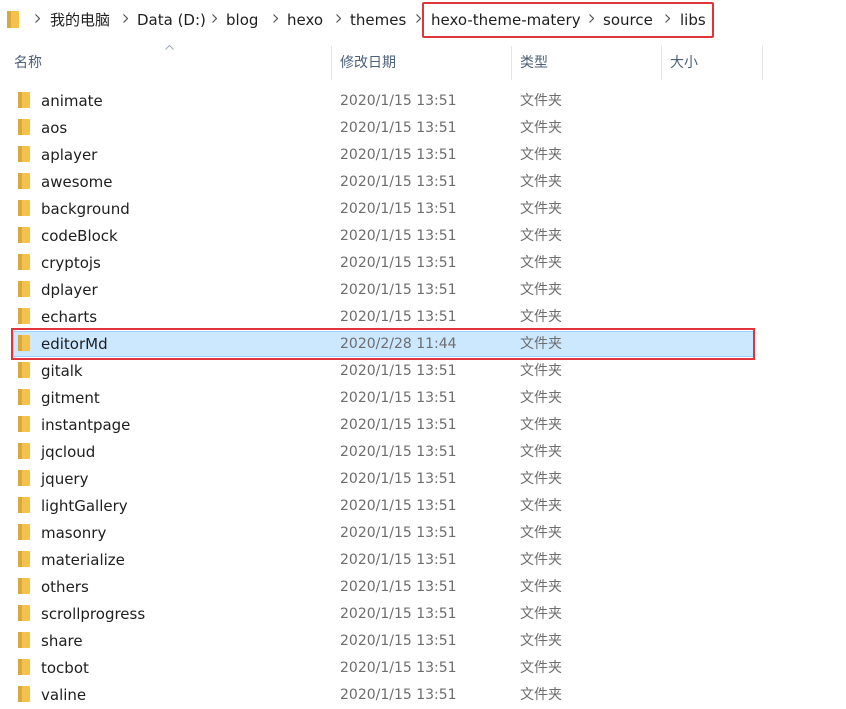  What do you see at coordinates (70, 398) in the screenshot?
I see `file-name: gitment` at bounding box center [70, 398].